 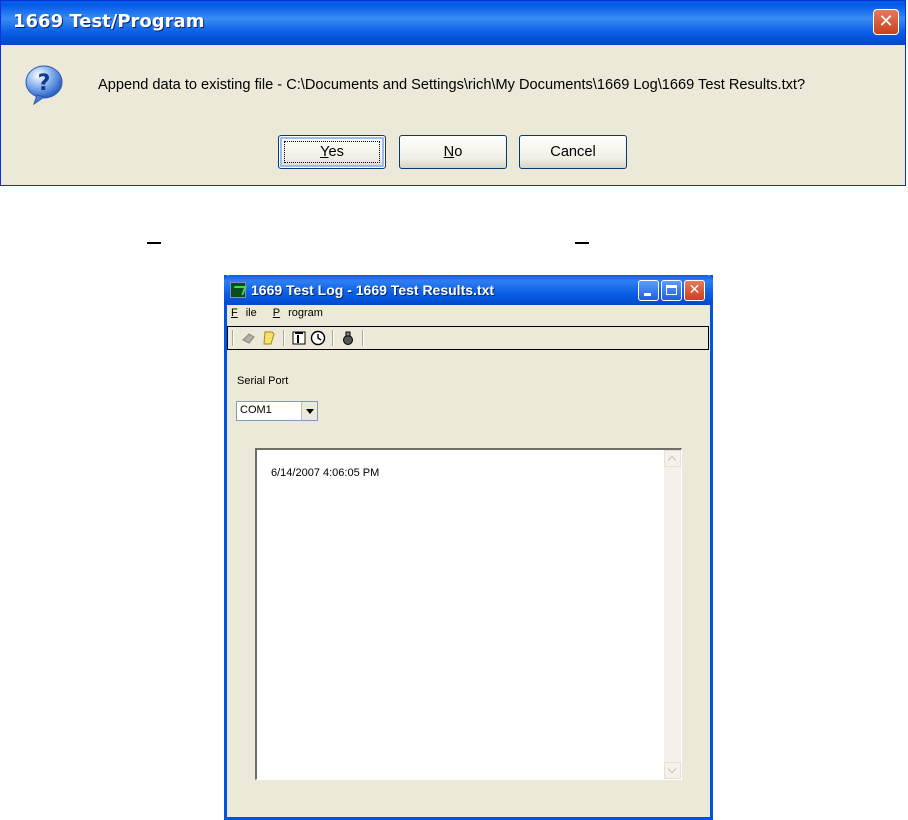 I want to click on question-icon: ?, so click(x=44, y=85).